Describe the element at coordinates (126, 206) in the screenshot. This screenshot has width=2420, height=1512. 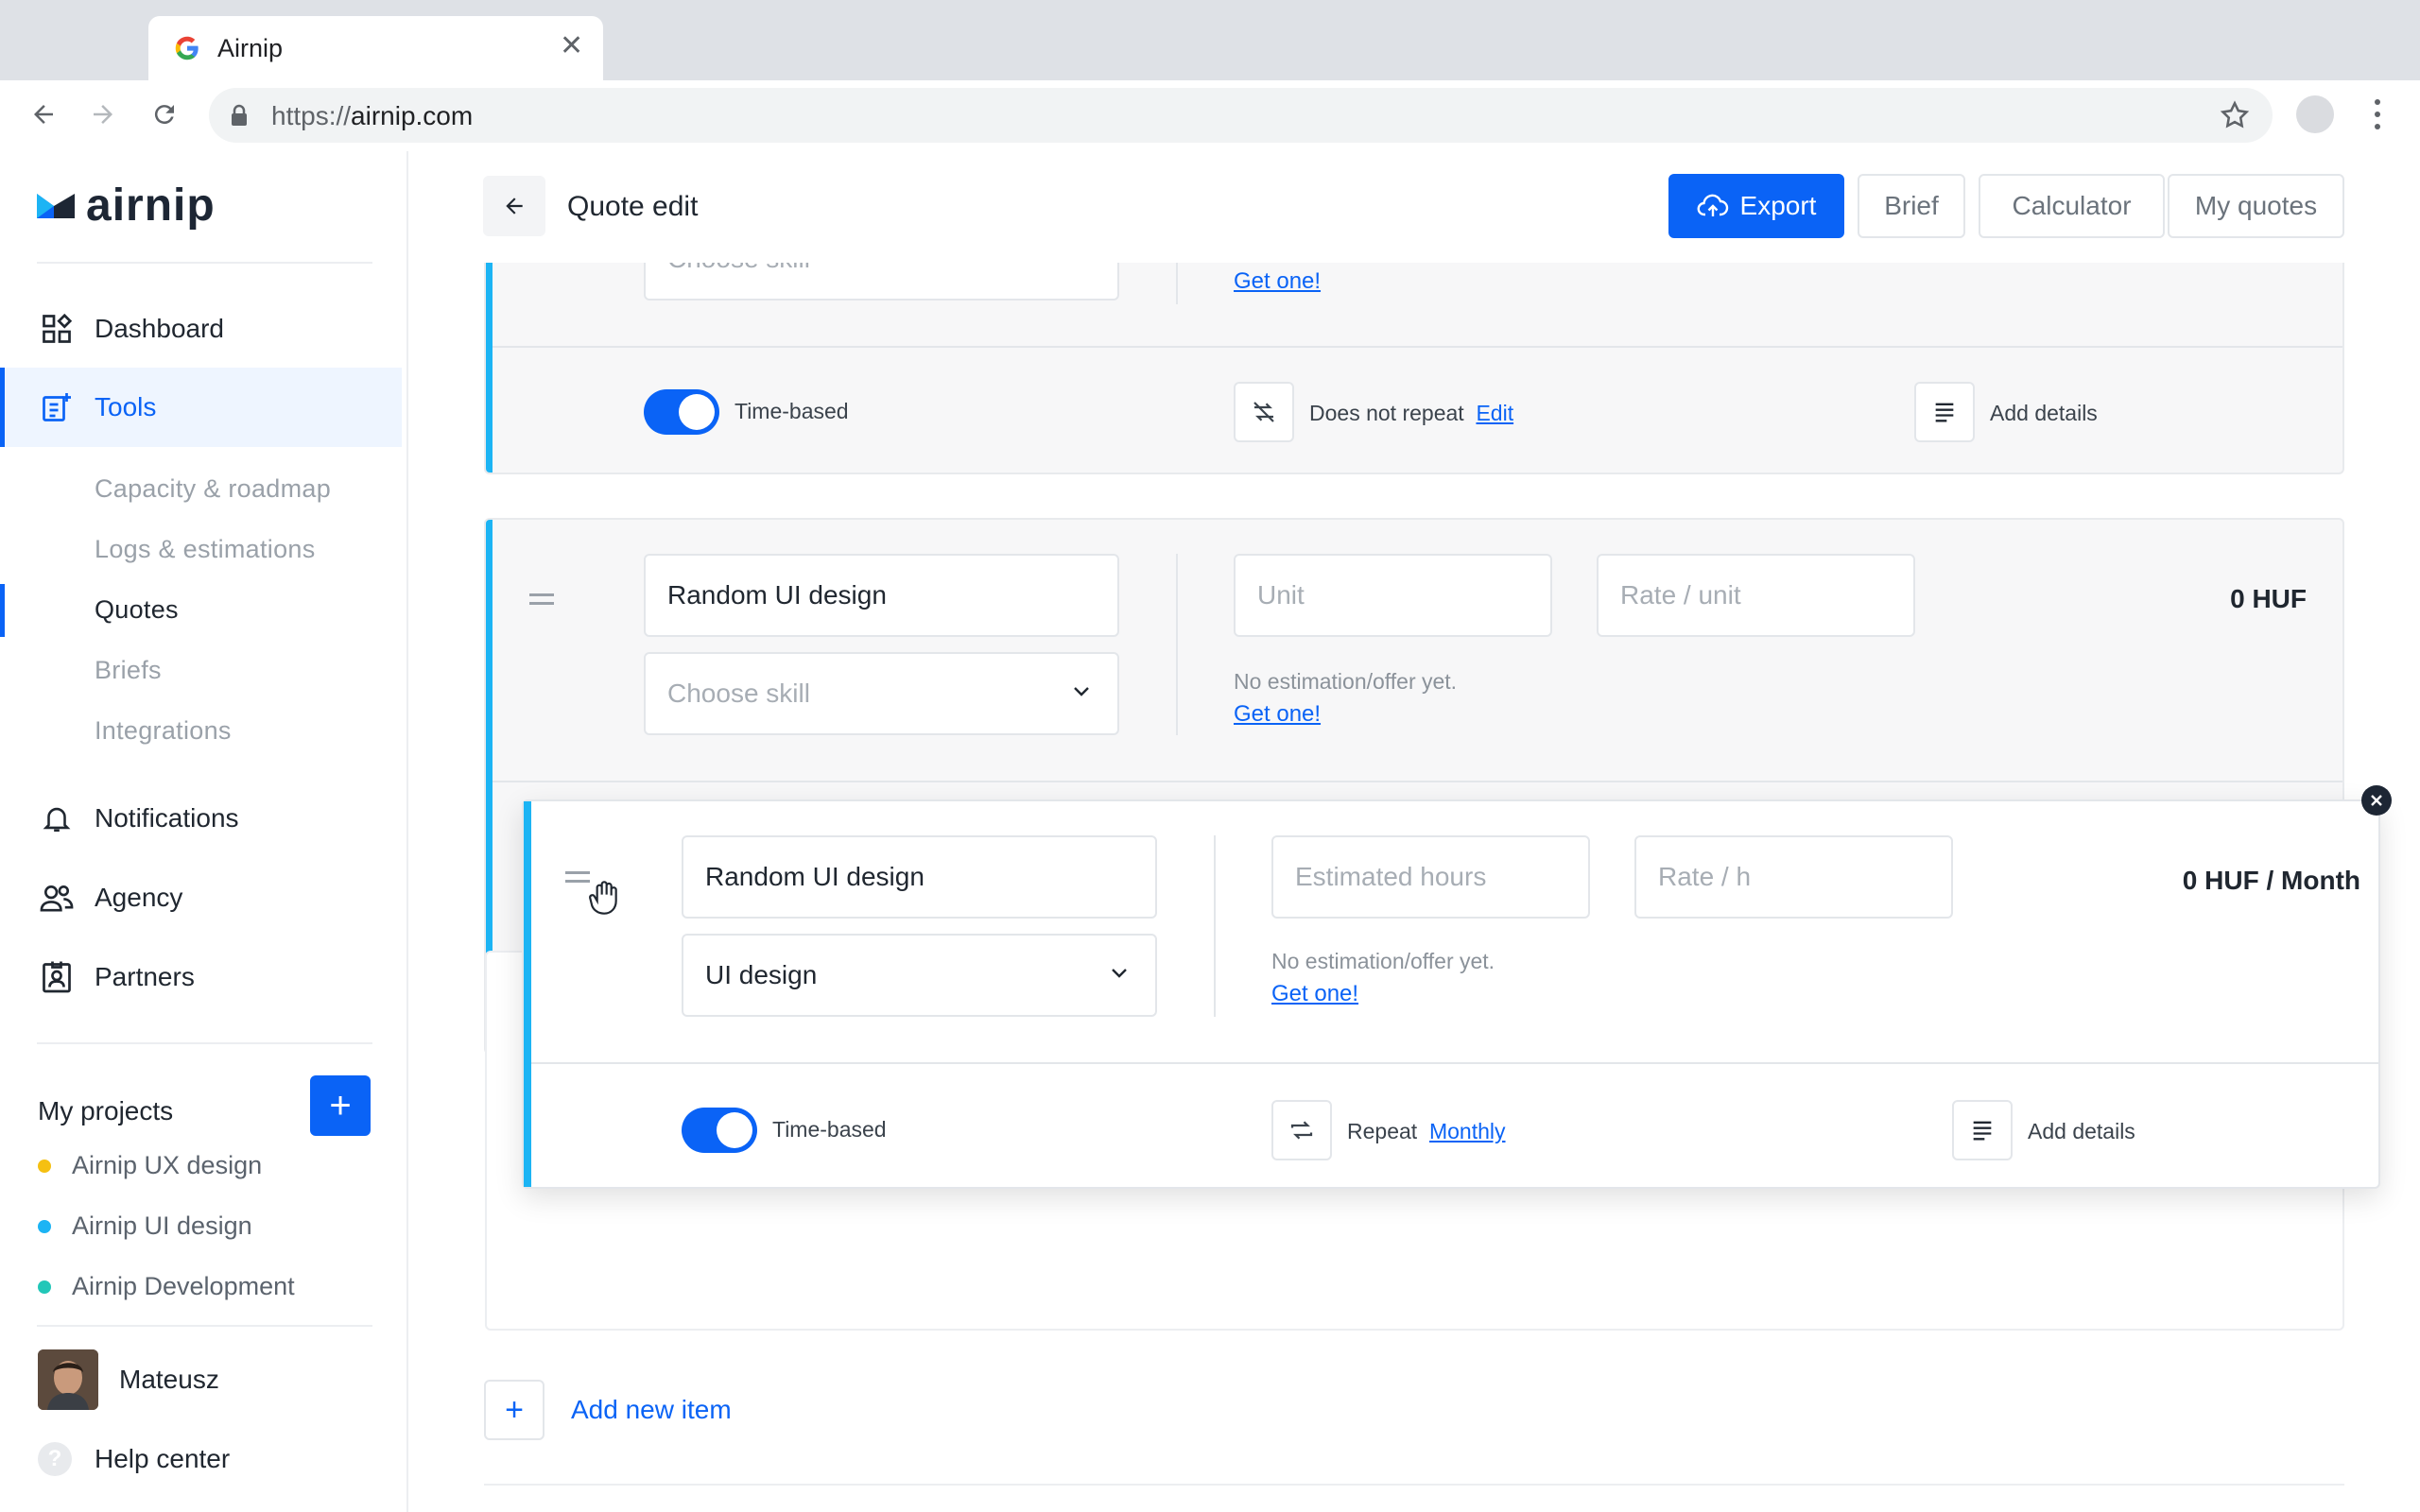
I see `airnip-logo: airnip` at that location.